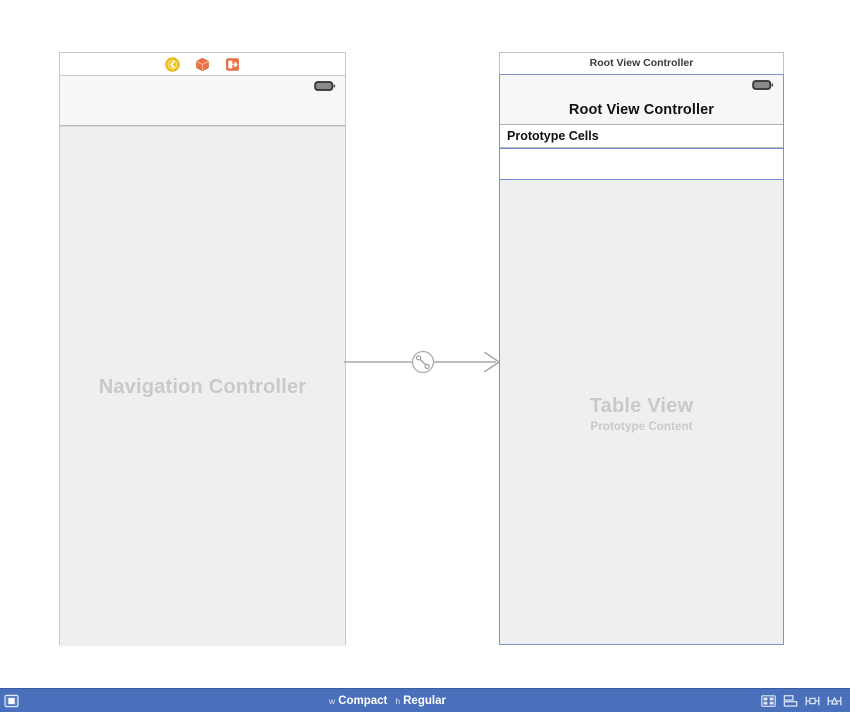 Image resolution: width=850 pixels, height=712 pixels. I want to click on table-section-header: Prototype Cells, so click(641, 136).